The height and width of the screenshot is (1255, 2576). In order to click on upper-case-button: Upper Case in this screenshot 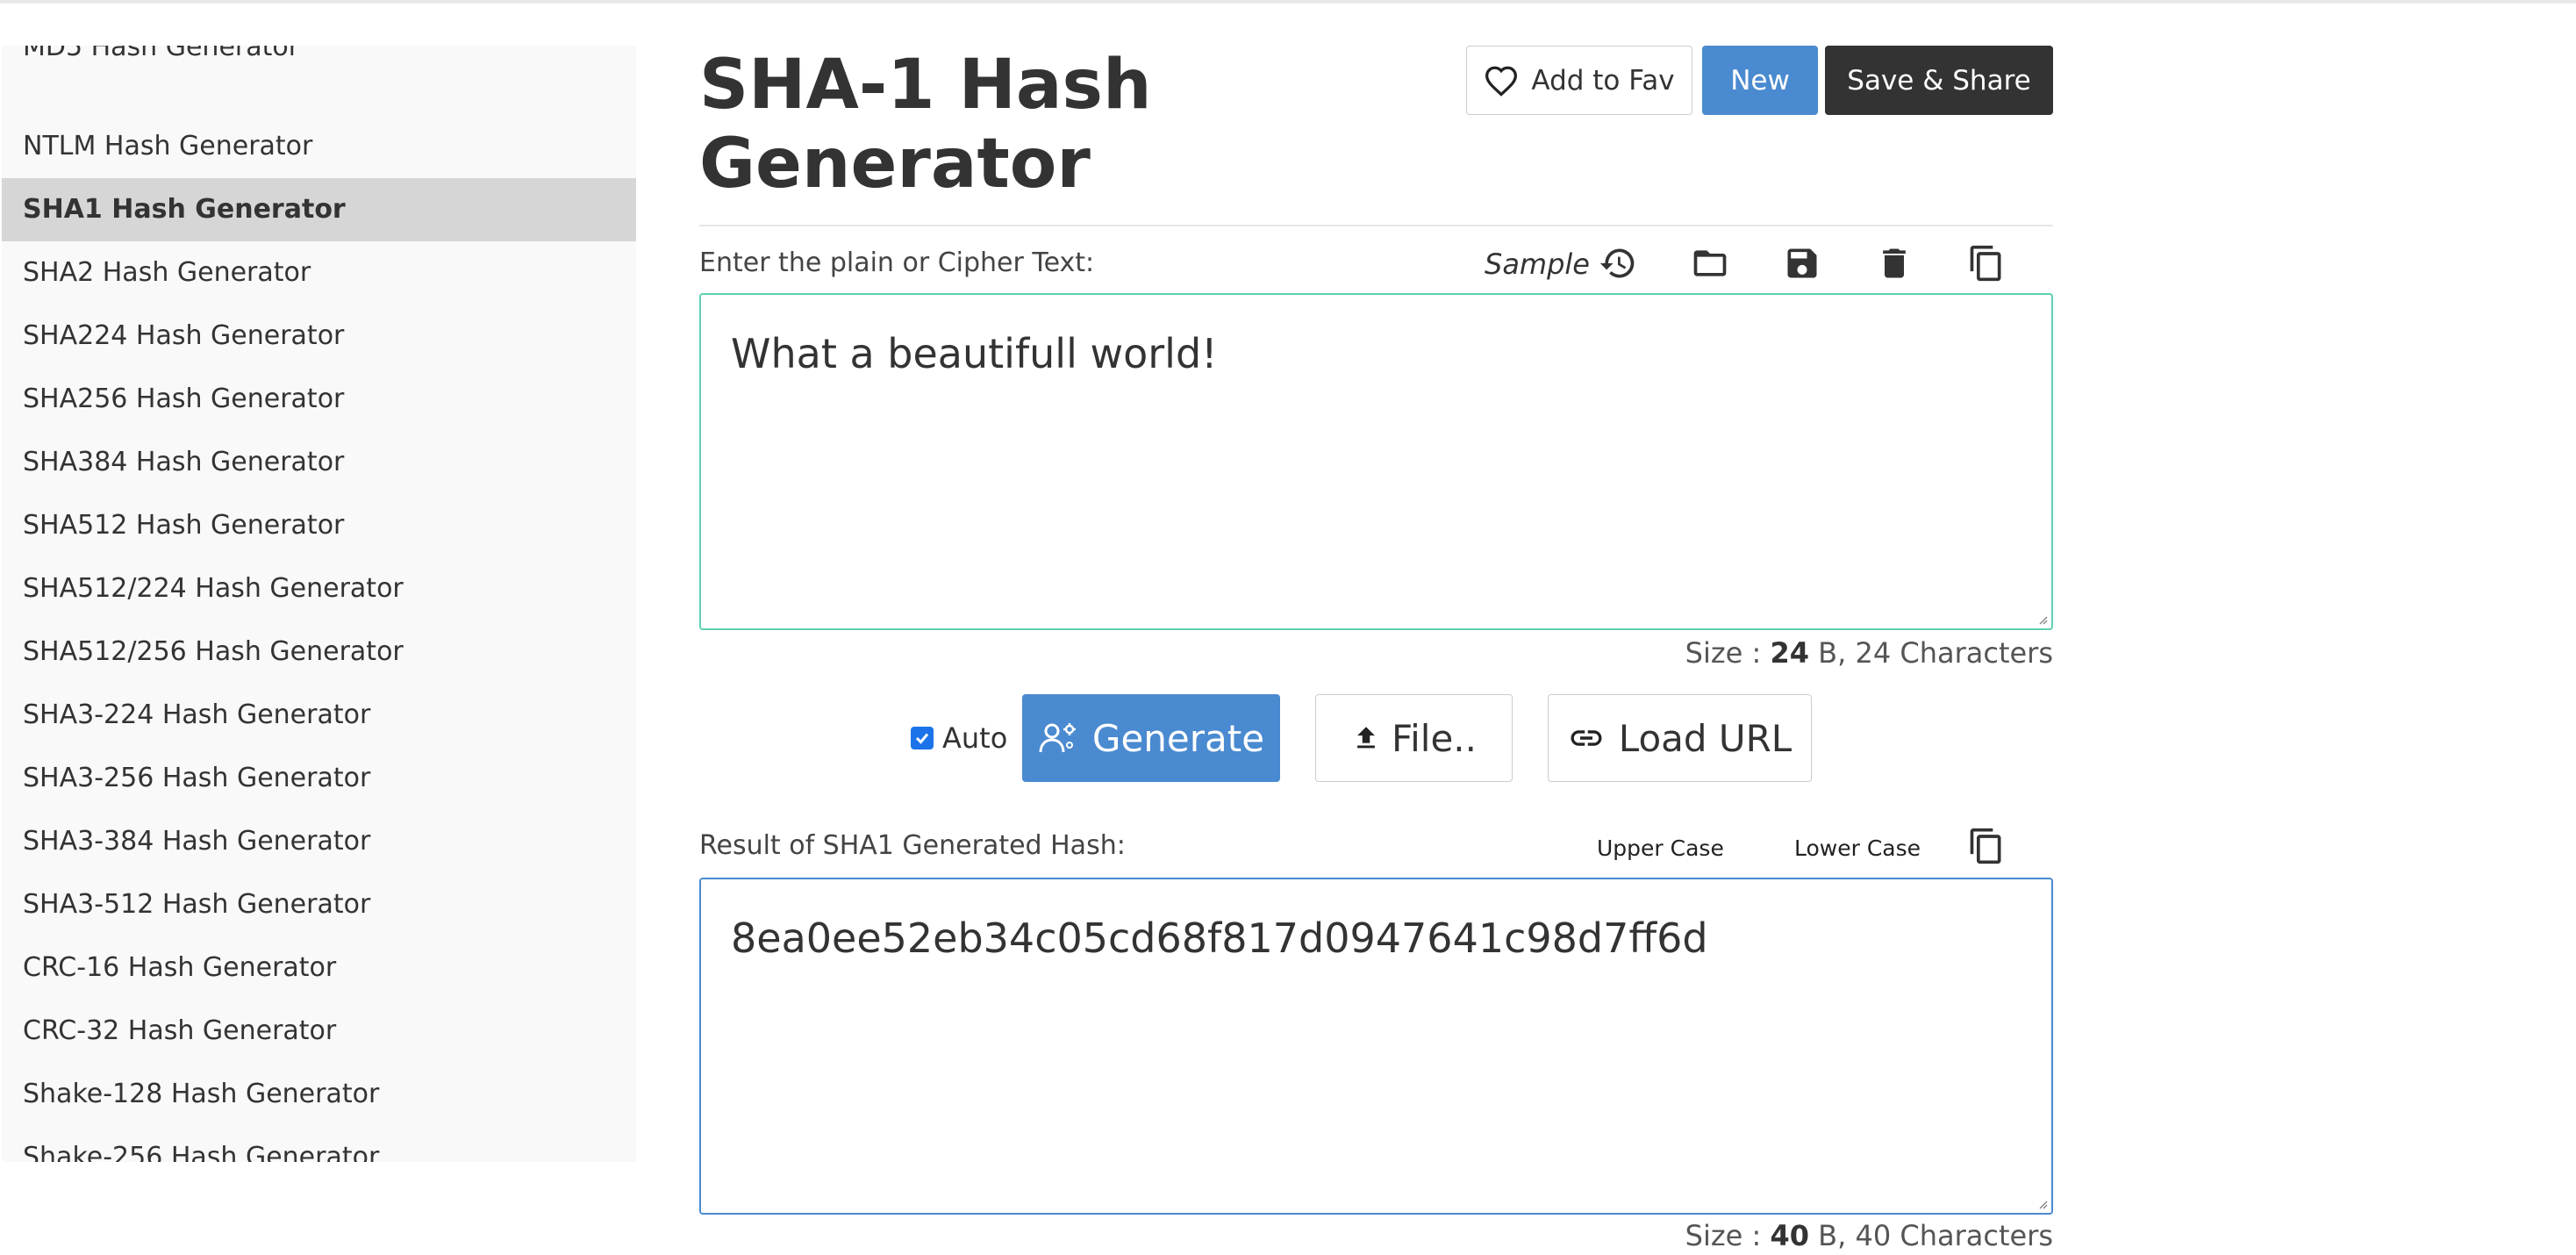, I will do `click(1660, 848)`.